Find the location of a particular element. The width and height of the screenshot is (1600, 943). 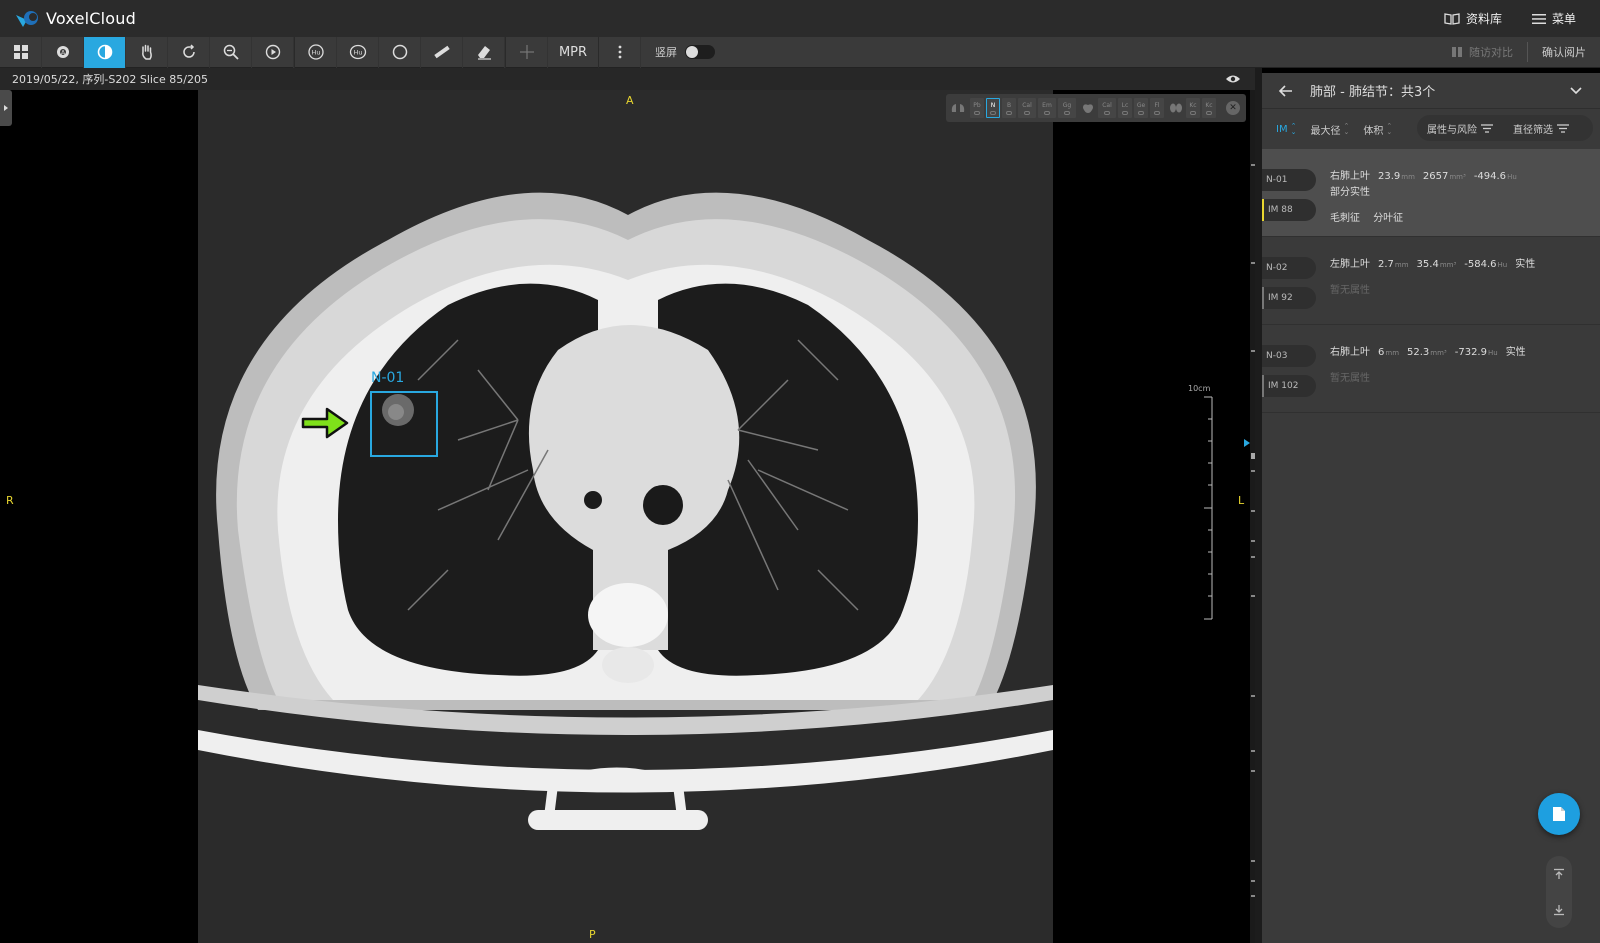

panel-title: 肺部 - 肺结节：共3个 is located at coordinates (1373, 92).